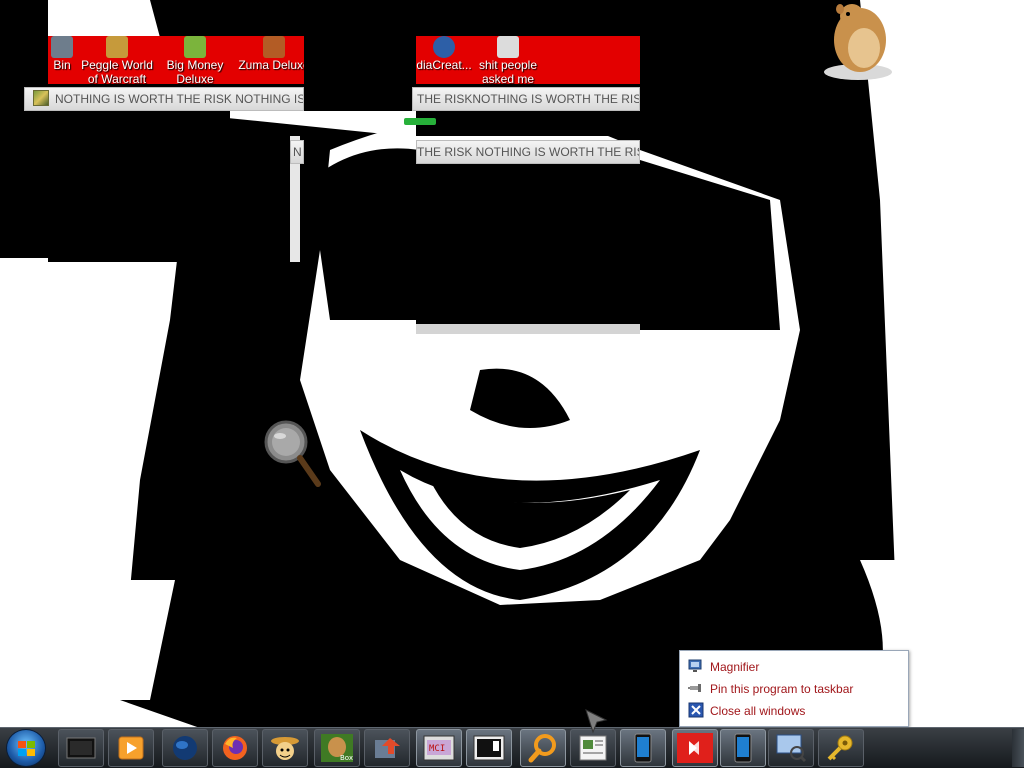 The height and width of the screenshot is (768, 1024). I want to click on cowboy-face-icon, so click(285, 748).